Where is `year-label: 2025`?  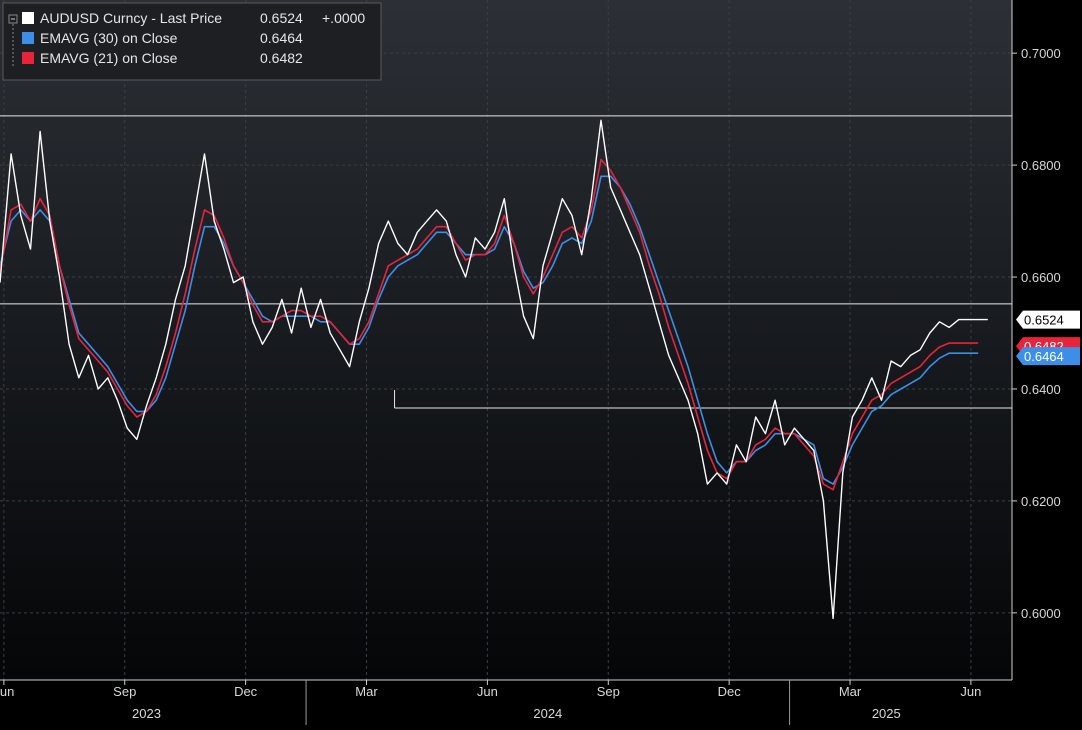
year-label: 2025 is located at coordinates (886, 713).